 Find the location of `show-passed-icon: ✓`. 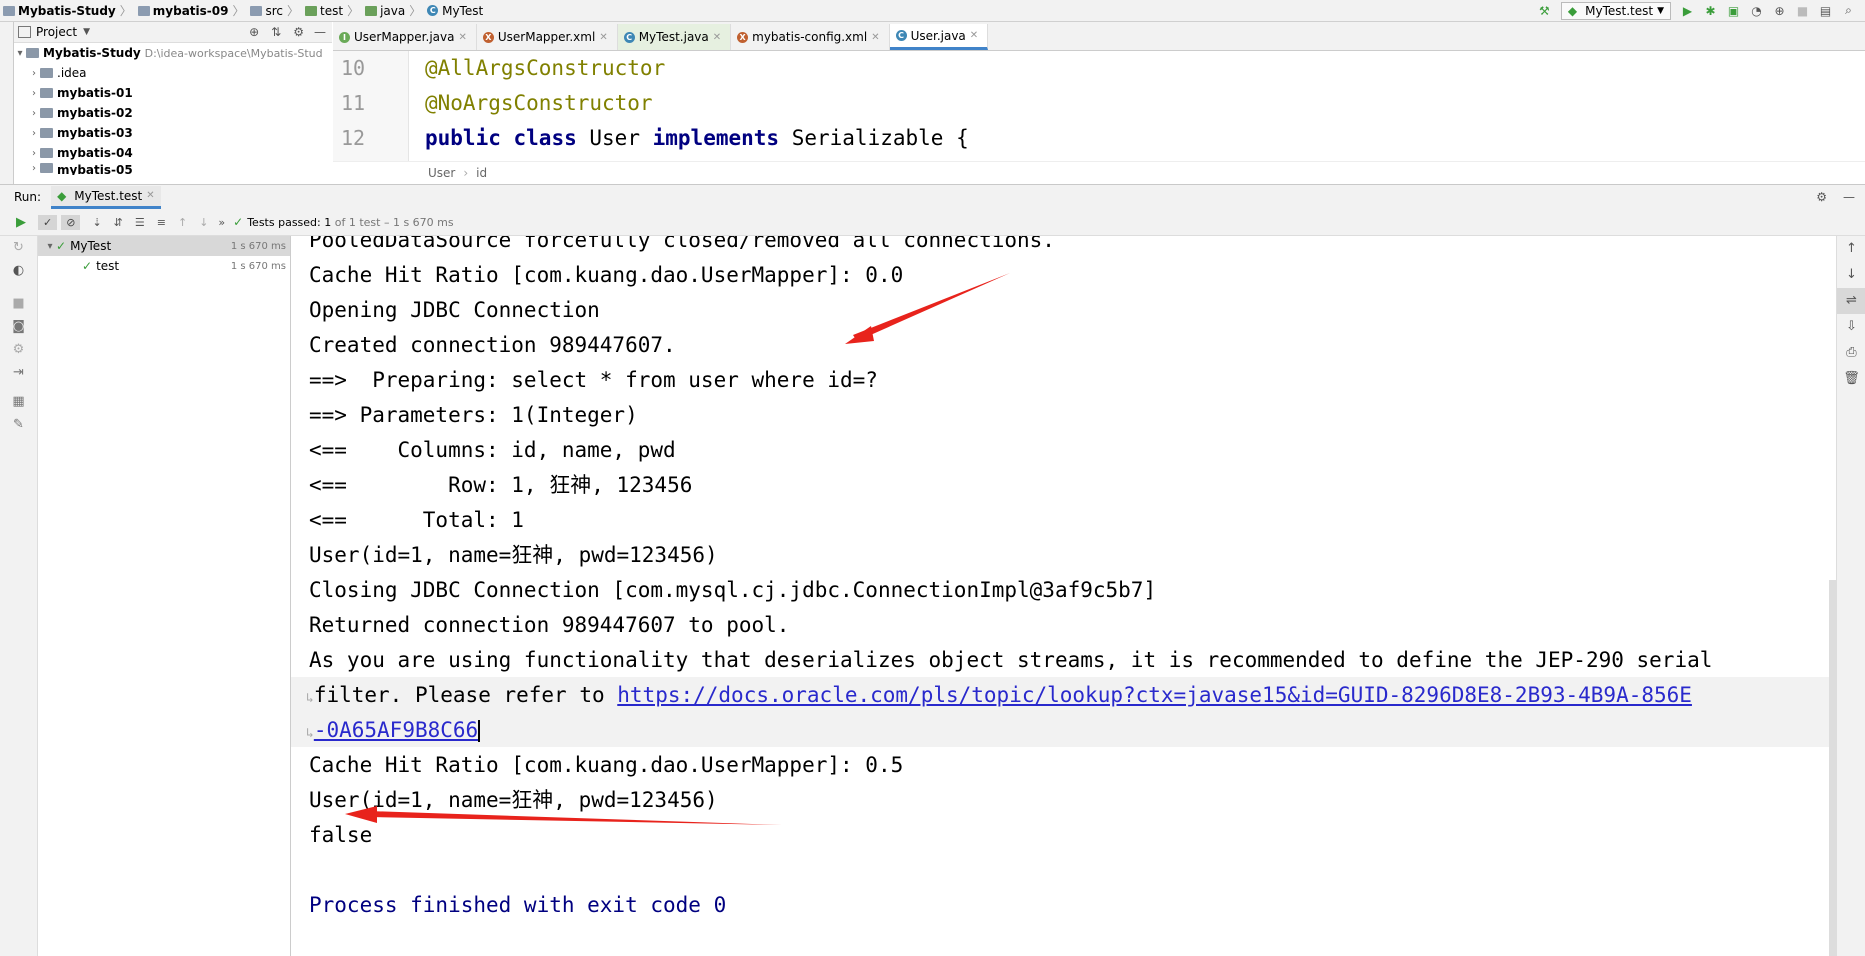

show-passed-icon: ✓ is located at coordinates (48, 222).